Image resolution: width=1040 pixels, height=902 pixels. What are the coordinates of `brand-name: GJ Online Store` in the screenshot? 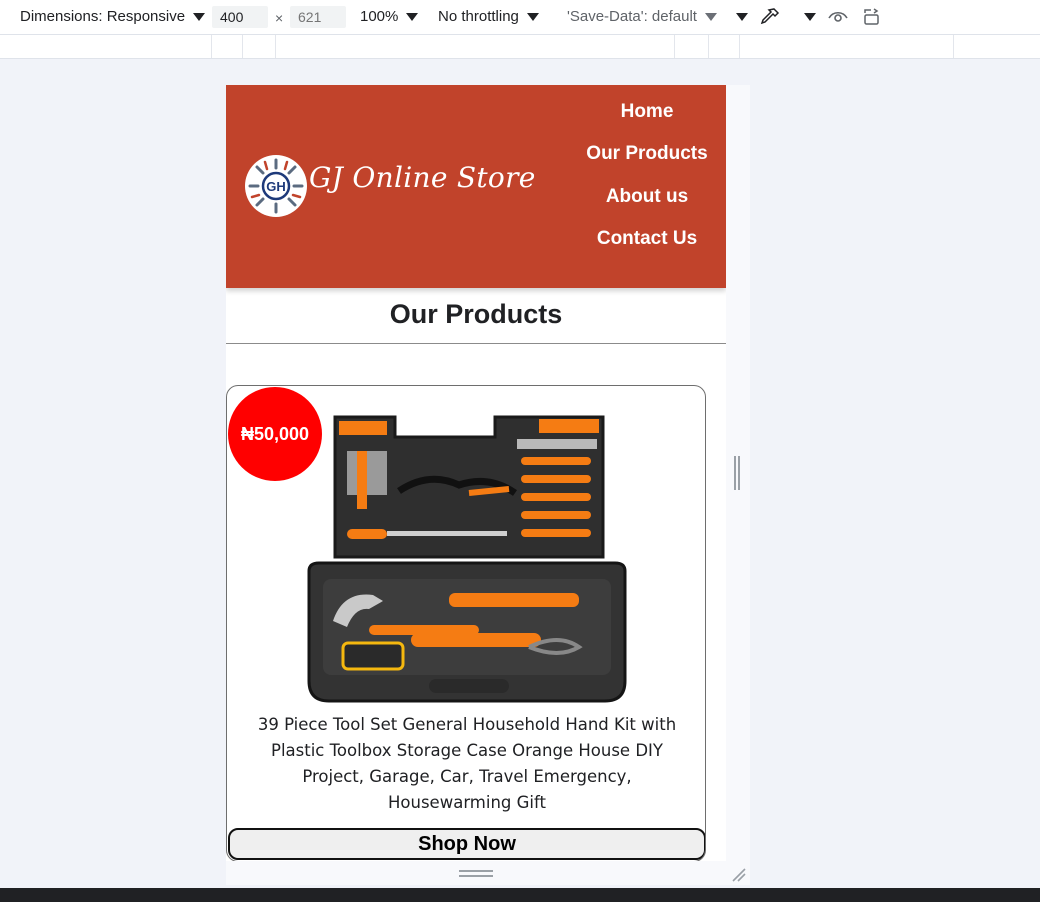 It's located at (422, 177).